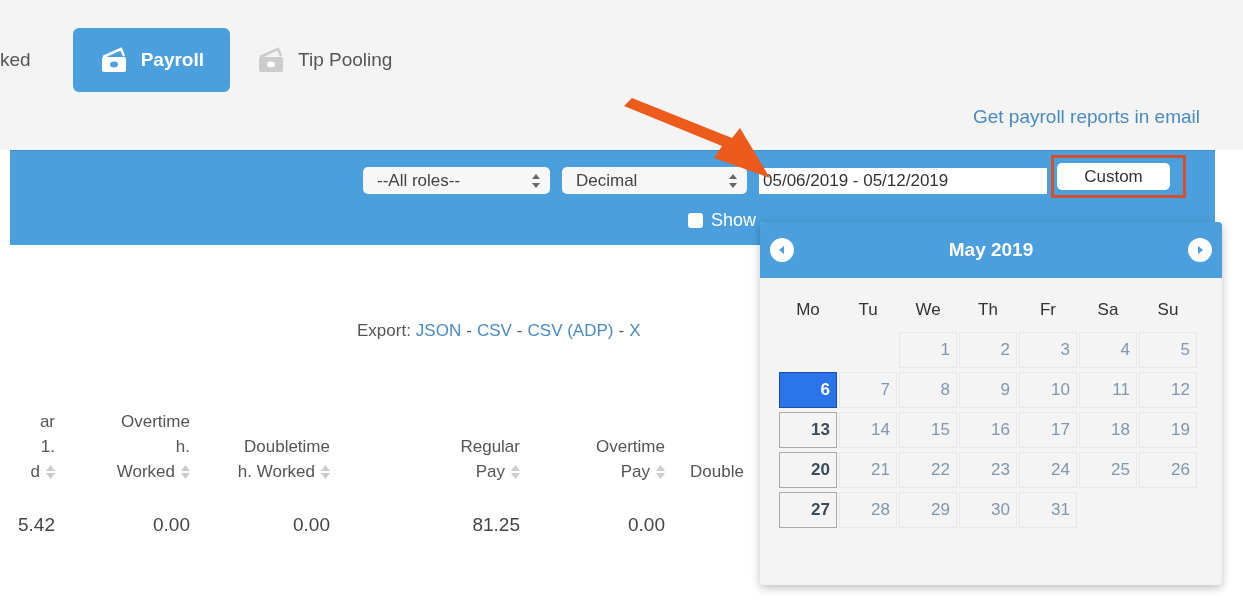  I want to click on column-header: Regular, so click(490, 447).